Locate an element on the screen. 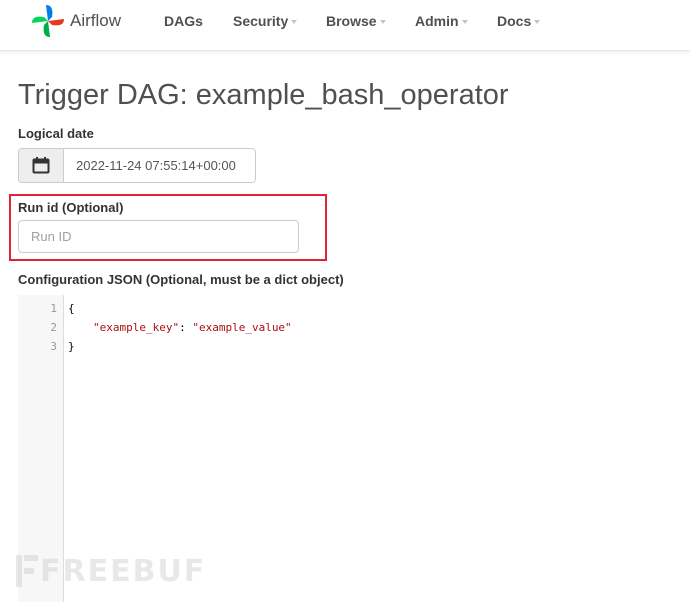 This screenshot has width=690, height=602. top-navbar: Airflow DAGs Security Browse Admin Docs is located at coordinates (345, 25).